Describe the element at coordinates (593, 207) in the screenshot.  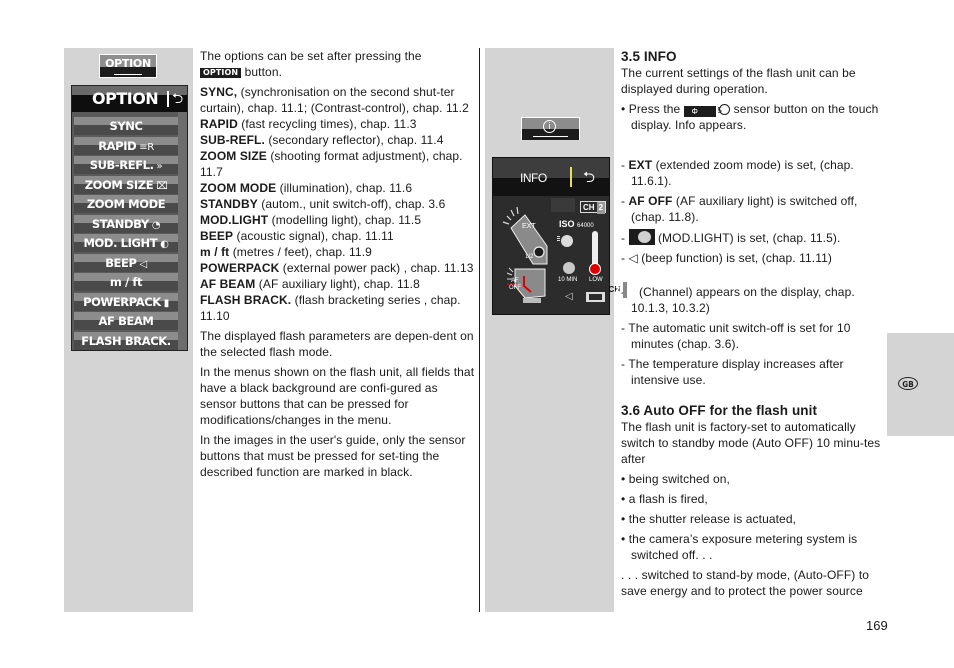
I see `channel-badge: CH 2` at that location.